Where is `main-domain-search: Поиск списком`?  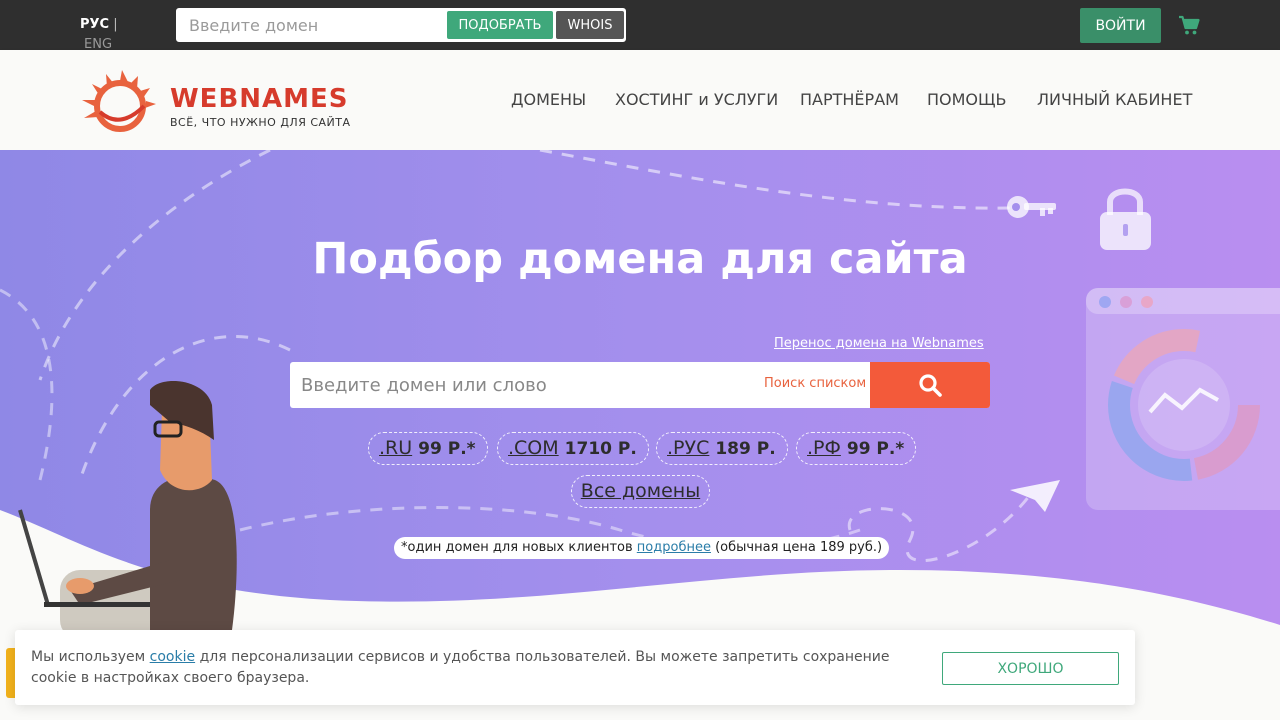 main-domain-search: Поиск списком is located at coordinates (640, 385).